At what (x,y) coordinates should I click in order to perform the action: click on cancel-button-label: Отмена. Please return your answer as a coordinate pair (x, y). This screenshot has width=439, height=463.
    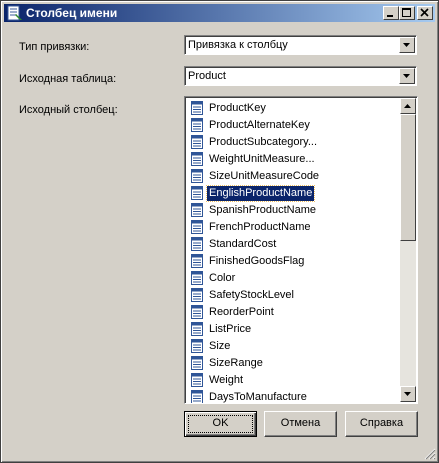
    Looking at the image, I should click on (300, 423).